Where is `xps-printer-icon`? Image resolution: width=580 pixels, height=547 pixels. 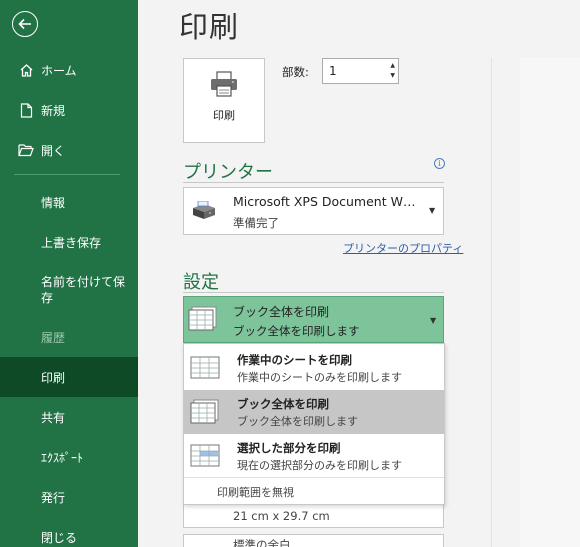 xps-printer-icon is located at coordinates (204, 213).